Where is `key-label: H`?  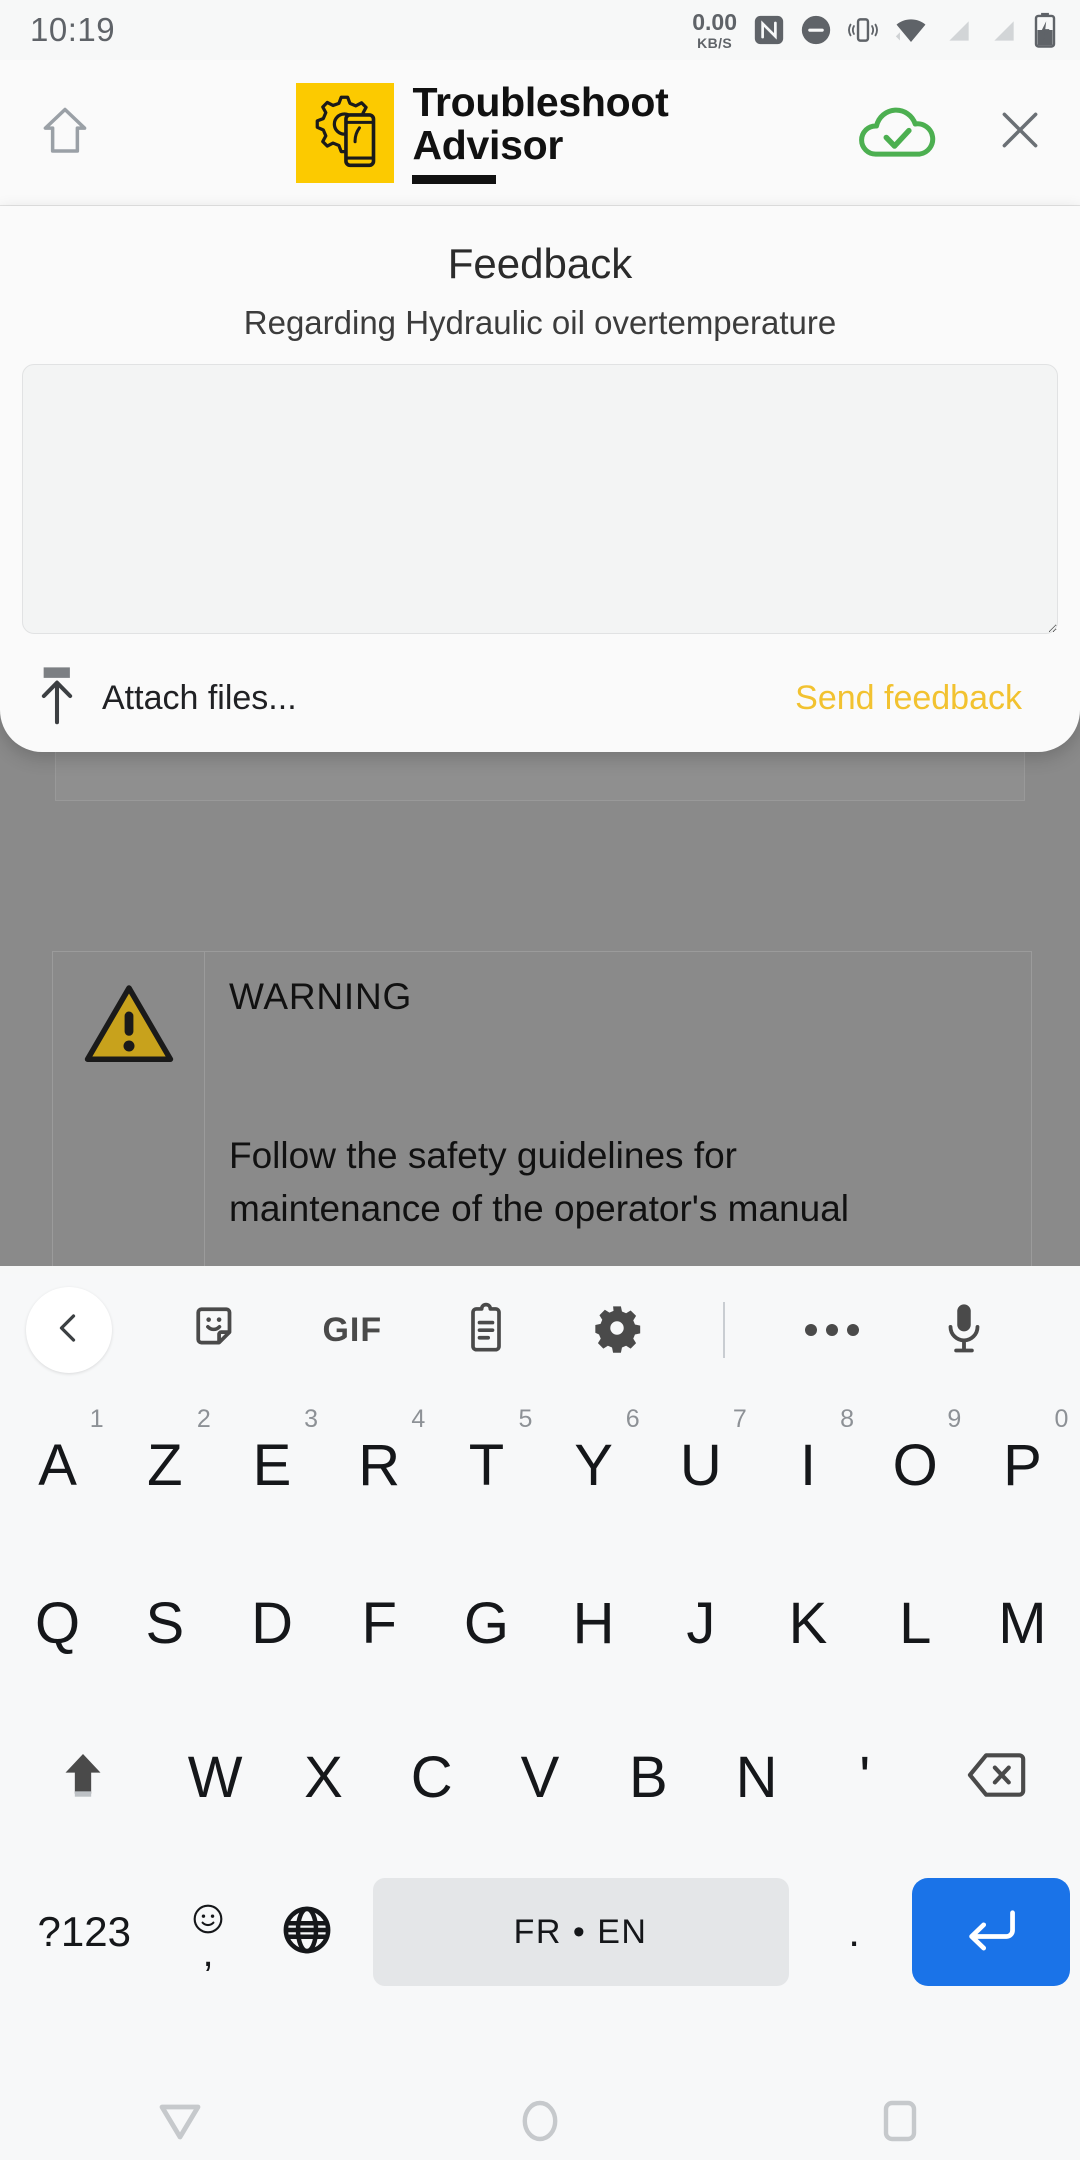
key-label: H is located at coordinates (593, 1623).